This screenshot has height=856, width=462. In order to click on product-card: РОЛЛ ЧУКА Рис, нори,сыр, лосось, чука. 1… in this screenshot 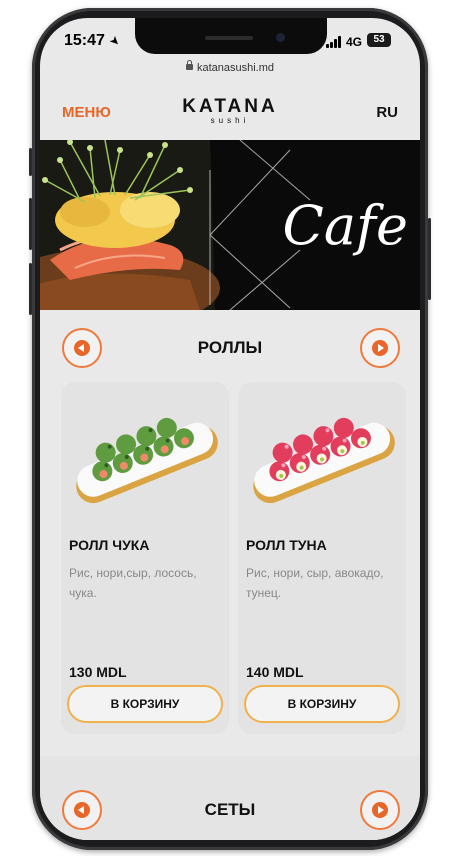, I will do `click(145, 558)`.